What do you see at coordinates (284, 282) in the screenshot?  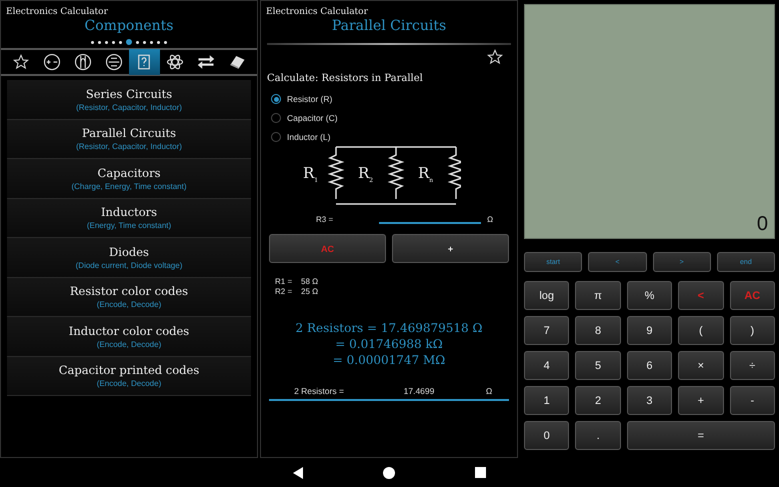 I see `entry-name: R1 =` at bounding box center [284, 282].